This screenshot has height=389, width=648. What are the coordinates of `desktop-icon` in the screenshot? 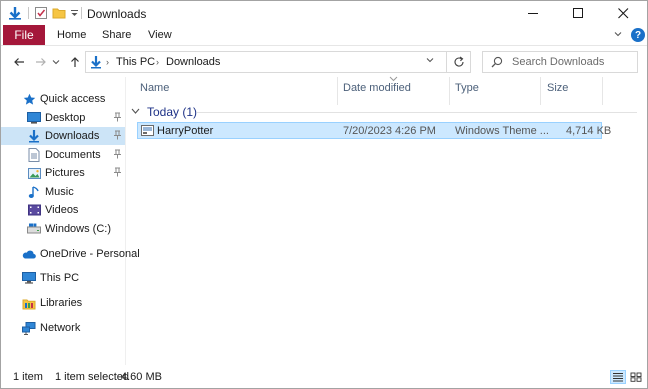 It's located at (34, 118).